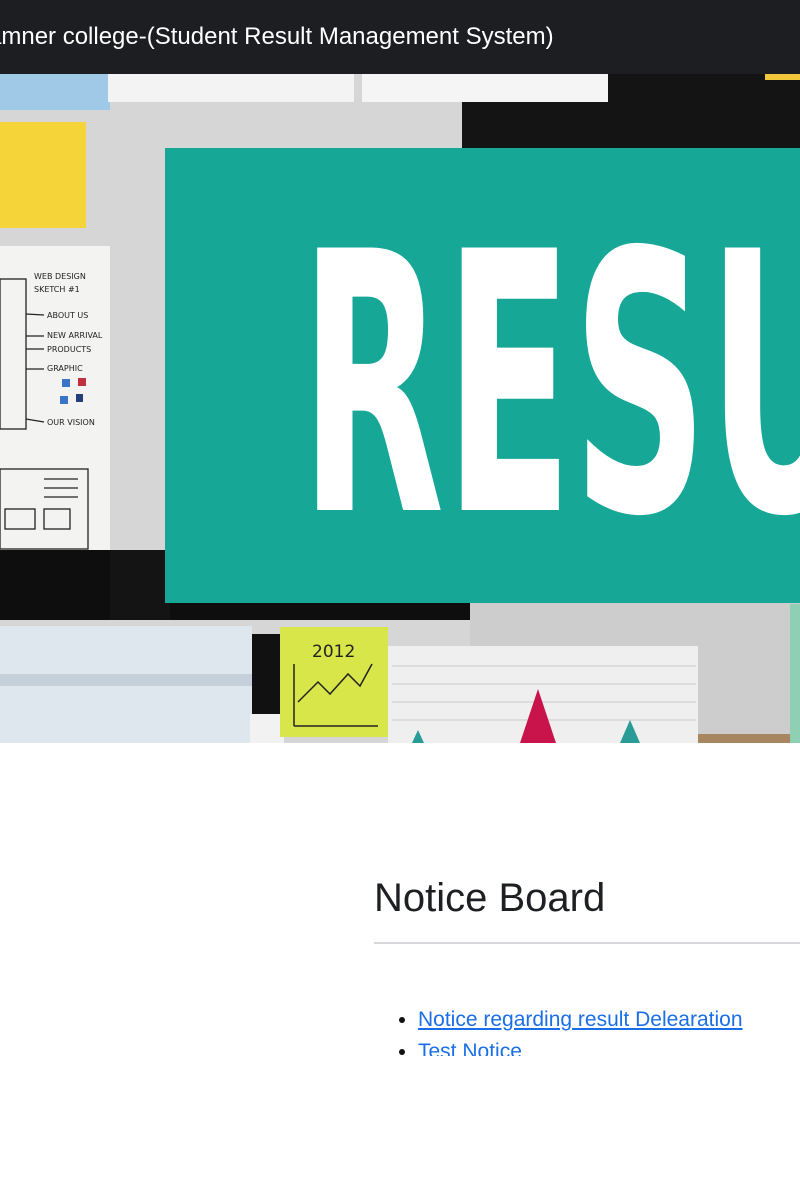 This screenshot has height=1200, width=800. I want to click on sketch-note-5: OUR VISION, so click(71, 422).